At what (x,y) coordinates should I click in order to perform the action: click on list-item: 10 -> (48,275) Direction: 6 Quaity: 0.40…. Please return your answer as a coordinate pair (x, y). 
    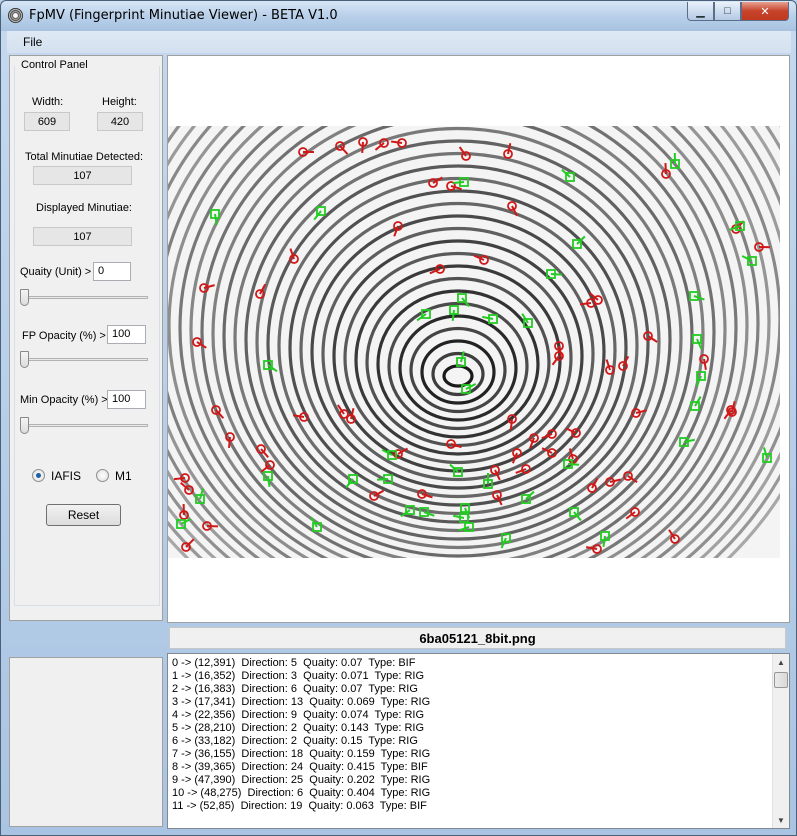
    Looking at the image, I should click on (301, 793).